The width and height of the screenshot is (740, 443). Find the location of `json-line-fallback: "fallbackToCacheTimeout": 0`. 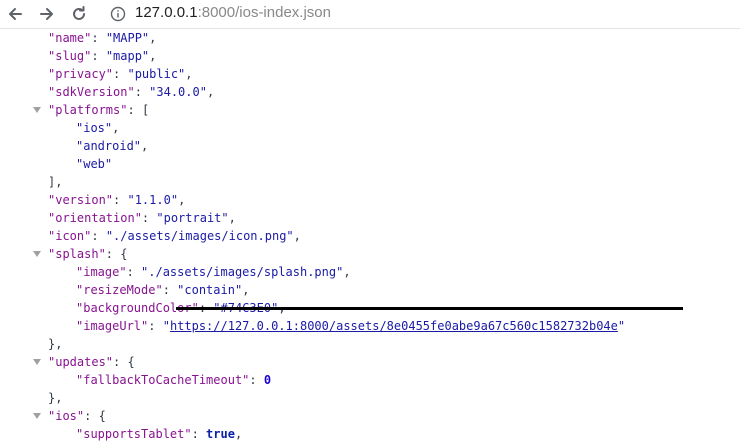

json-line-fallback: "fallbackToCacheTimeout": 0 is located at coordinates (174, 380).